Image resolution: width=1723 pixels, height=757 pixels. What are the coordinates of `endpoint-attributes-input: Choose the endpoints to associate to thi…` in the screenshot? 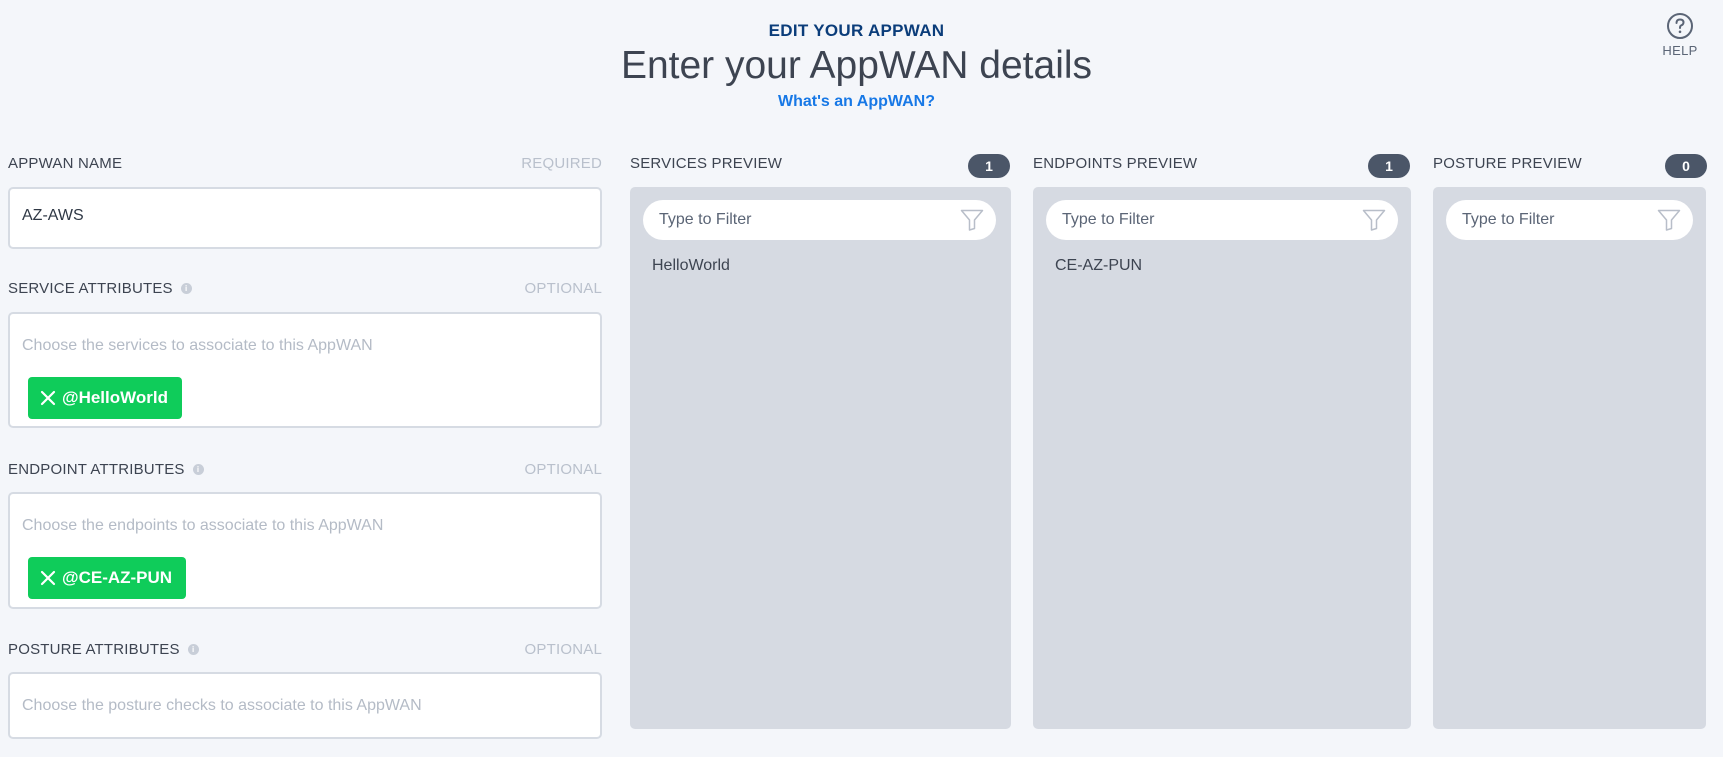 It's located at (305, 550).